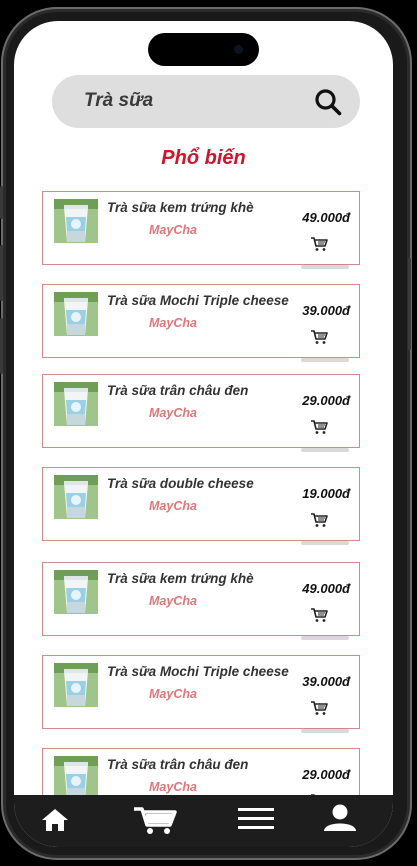 The width and height of the screenshot is (417, 866). What do you see at coordinates (340, 818) in the screenshot?
I see `user-icon` at bounding box center [340, 818].